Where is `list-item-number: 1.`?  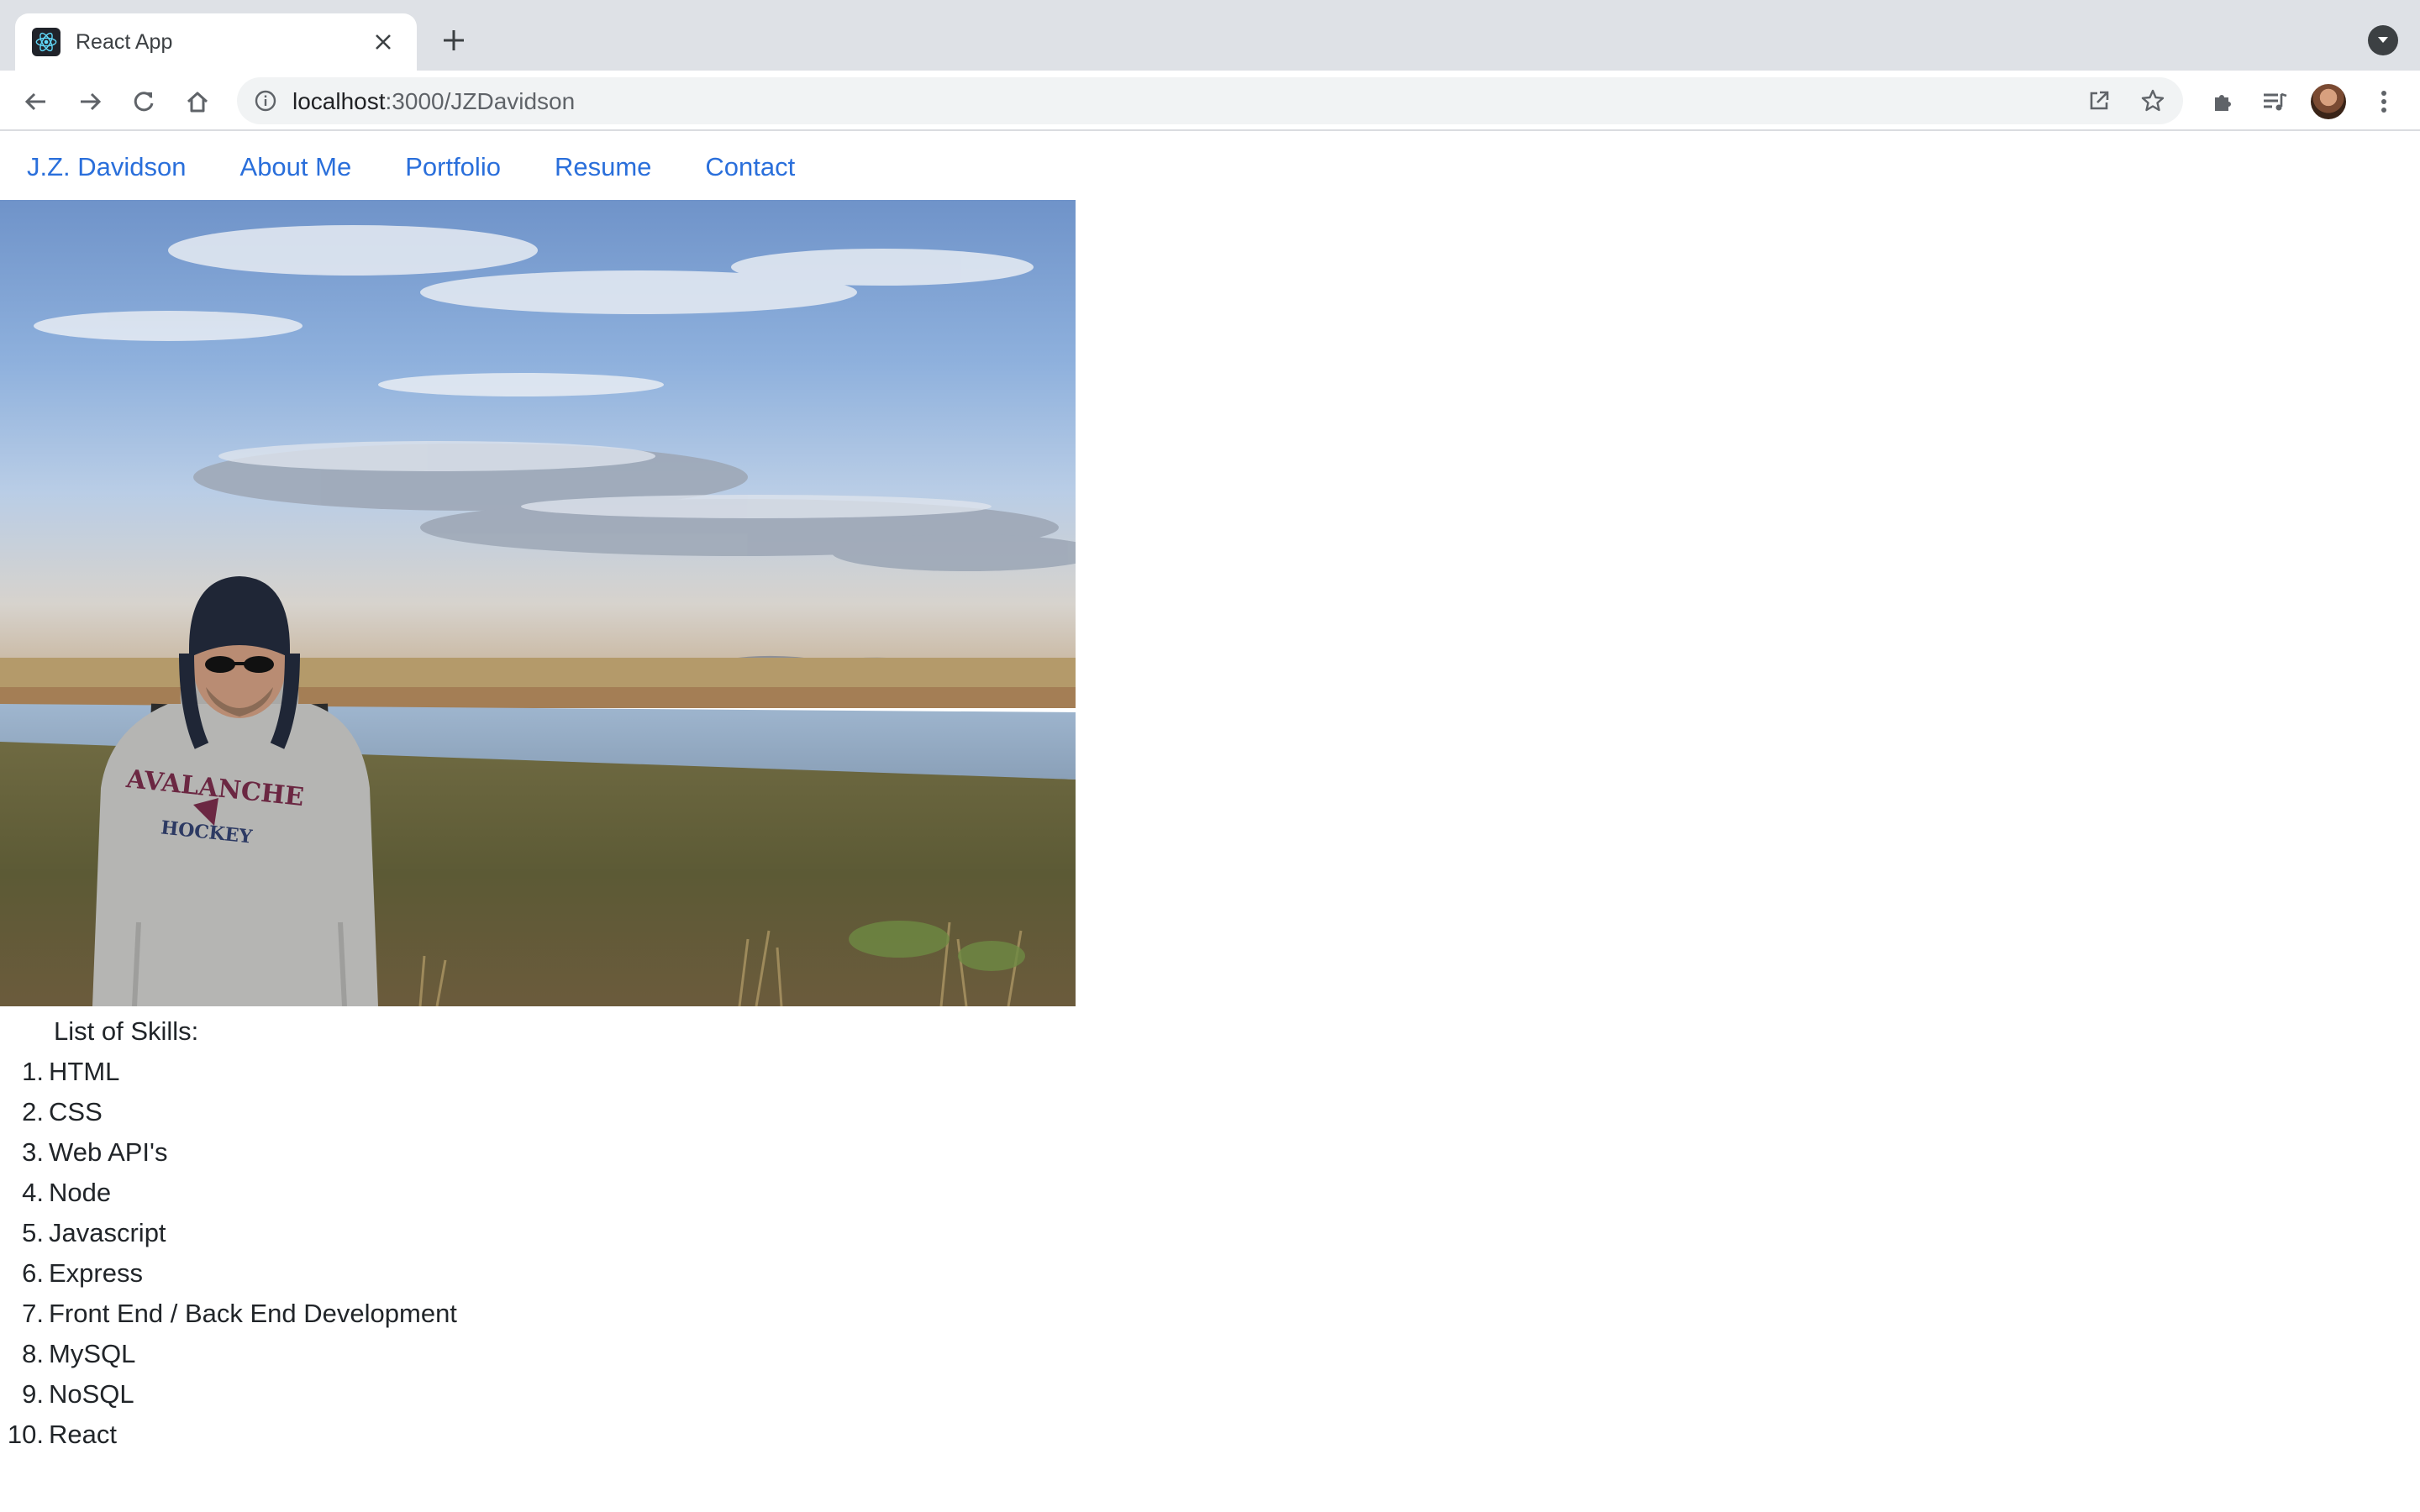
list-item-number: 1. is located at coordinates (33, 1071).